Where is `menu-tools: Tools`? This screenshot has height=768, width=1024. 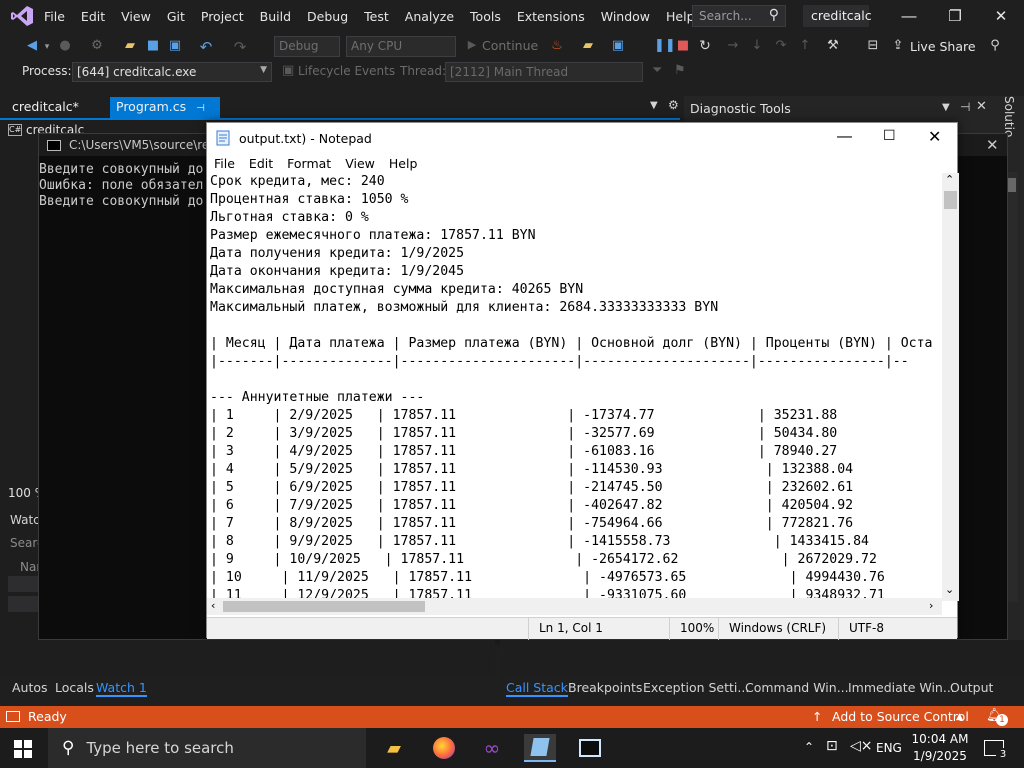 menu-tools: Tools is located at coordinates (485, 16).